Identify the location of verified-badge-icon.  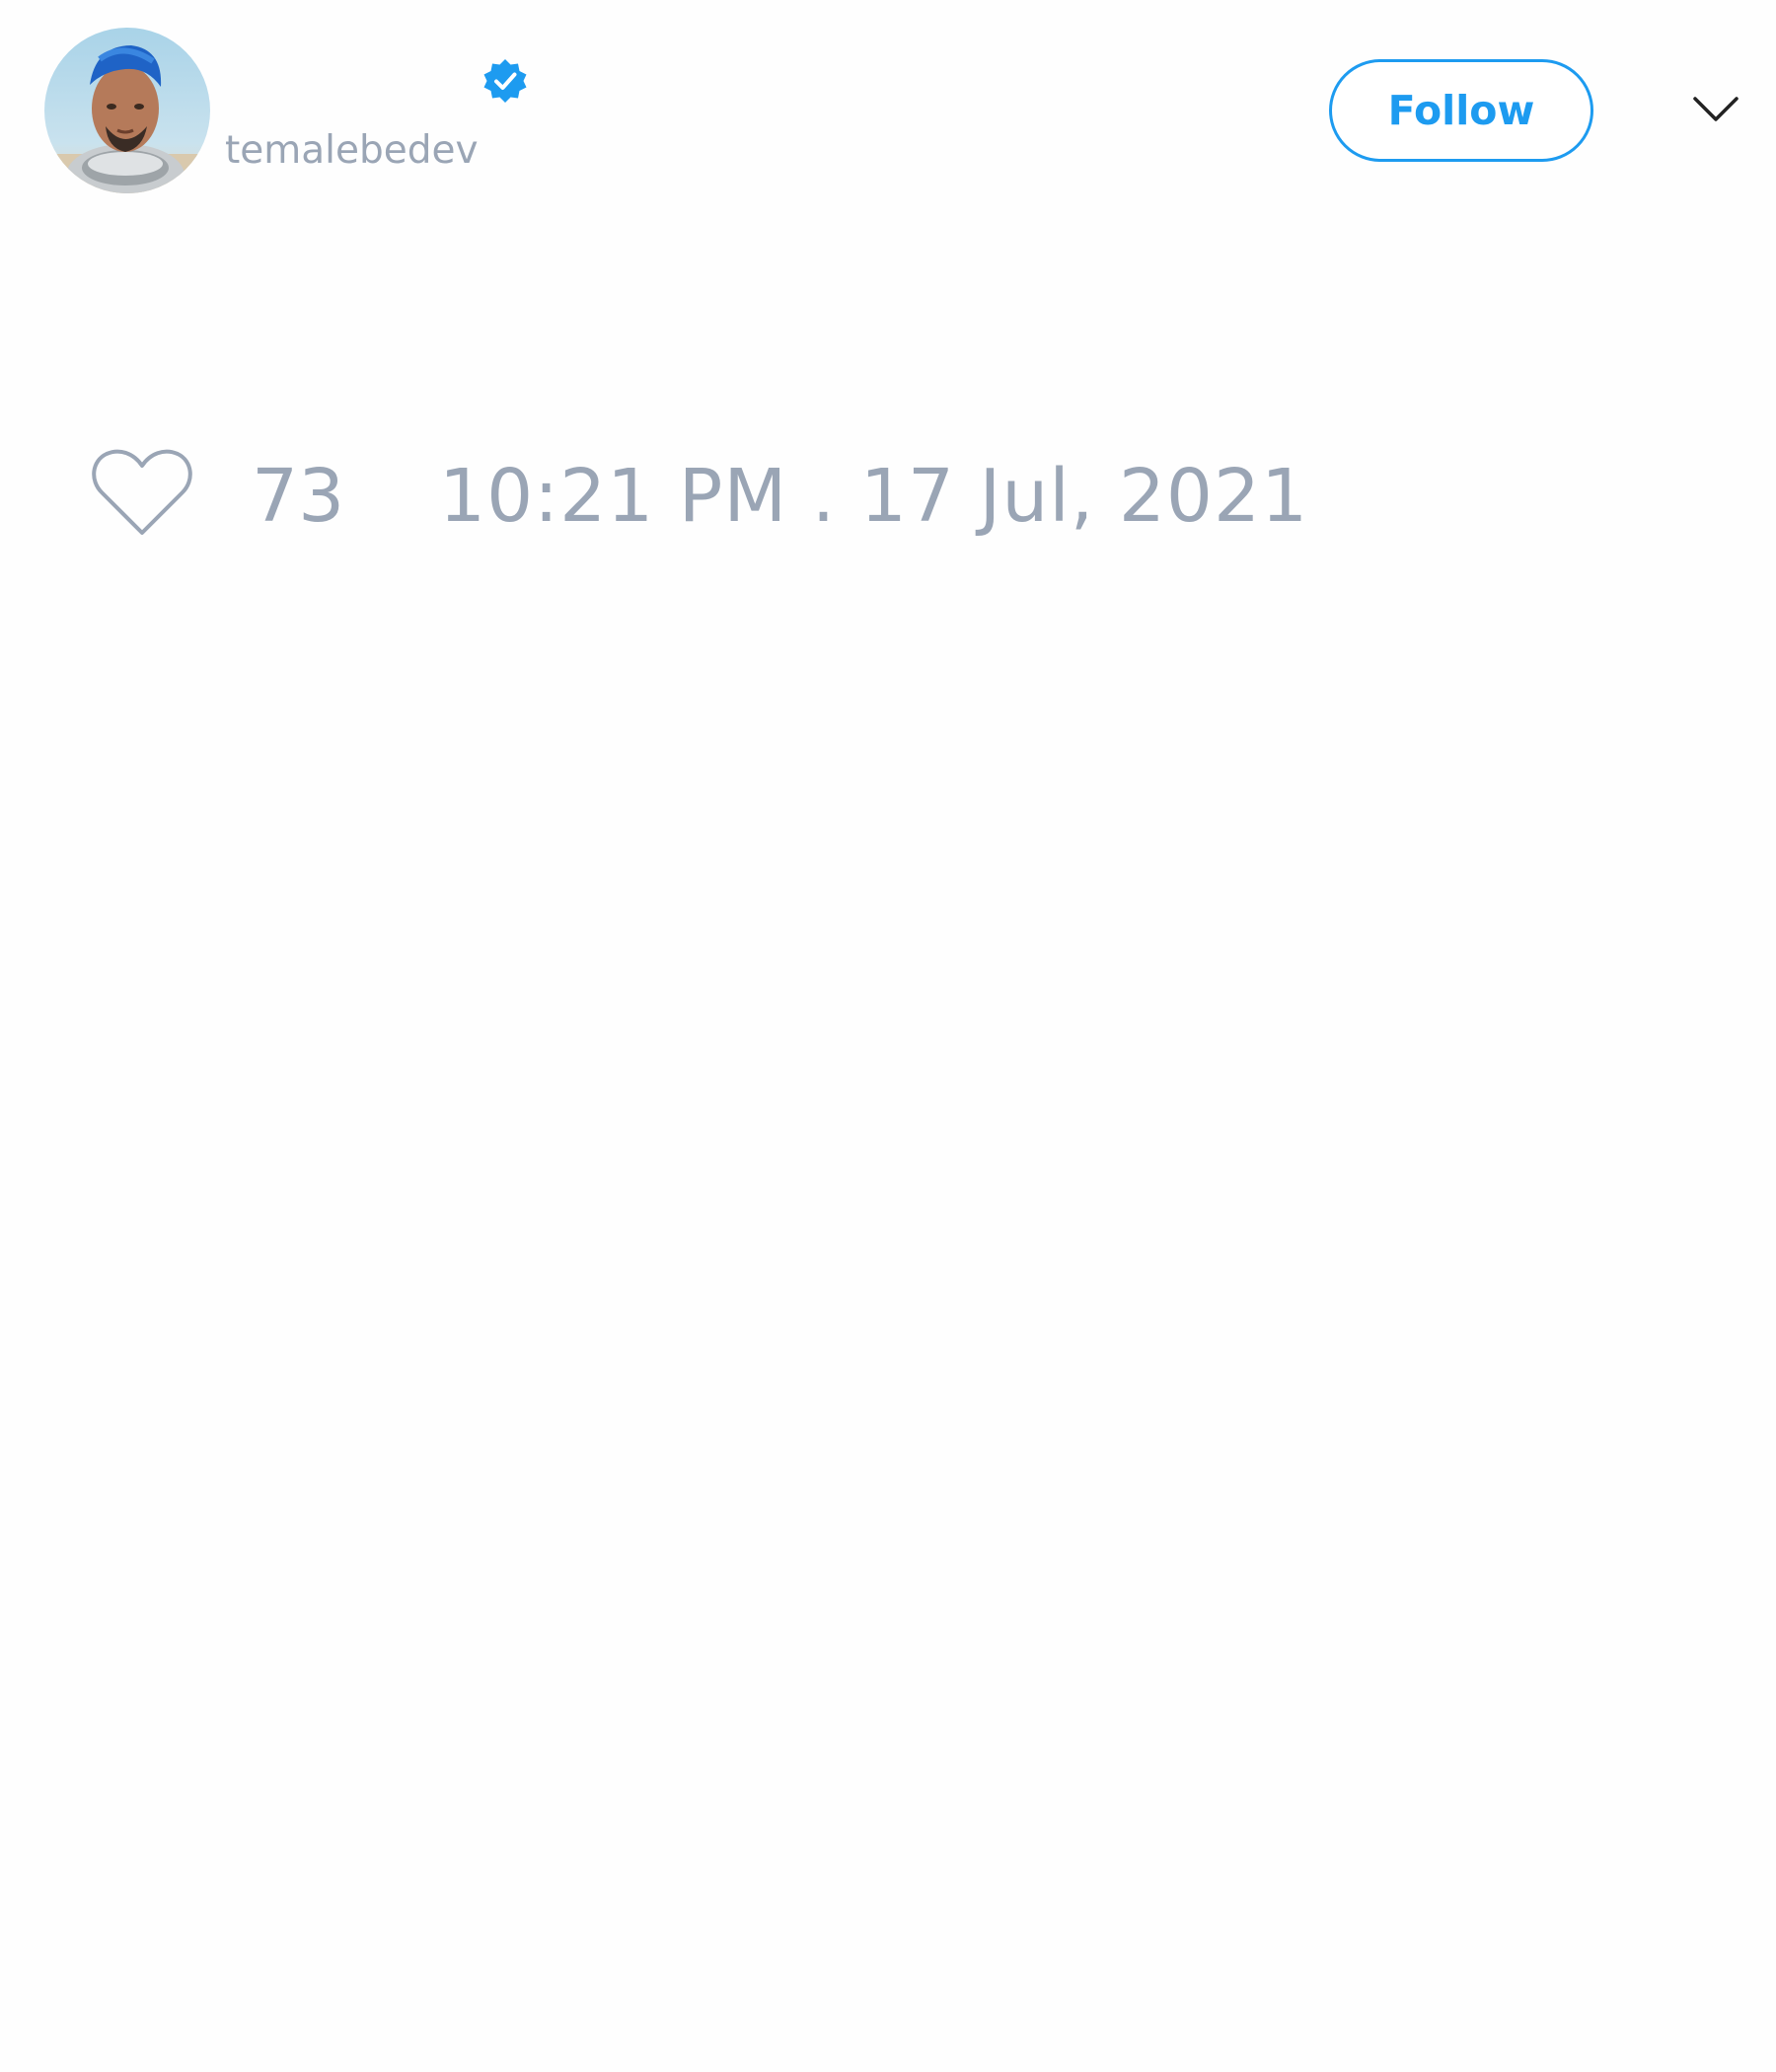
(505, 81).